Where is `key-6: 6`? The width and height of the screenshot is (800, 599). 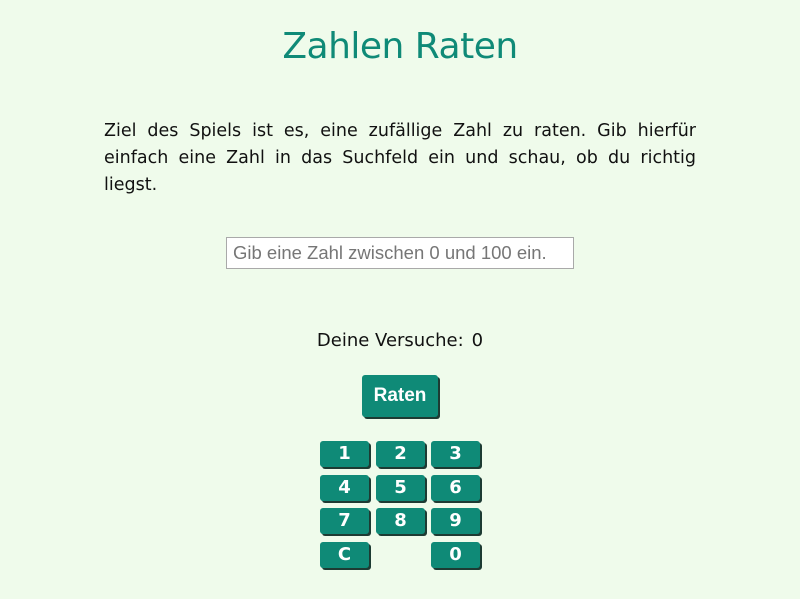 key-6: 6 is located at coordinates (455, 488).